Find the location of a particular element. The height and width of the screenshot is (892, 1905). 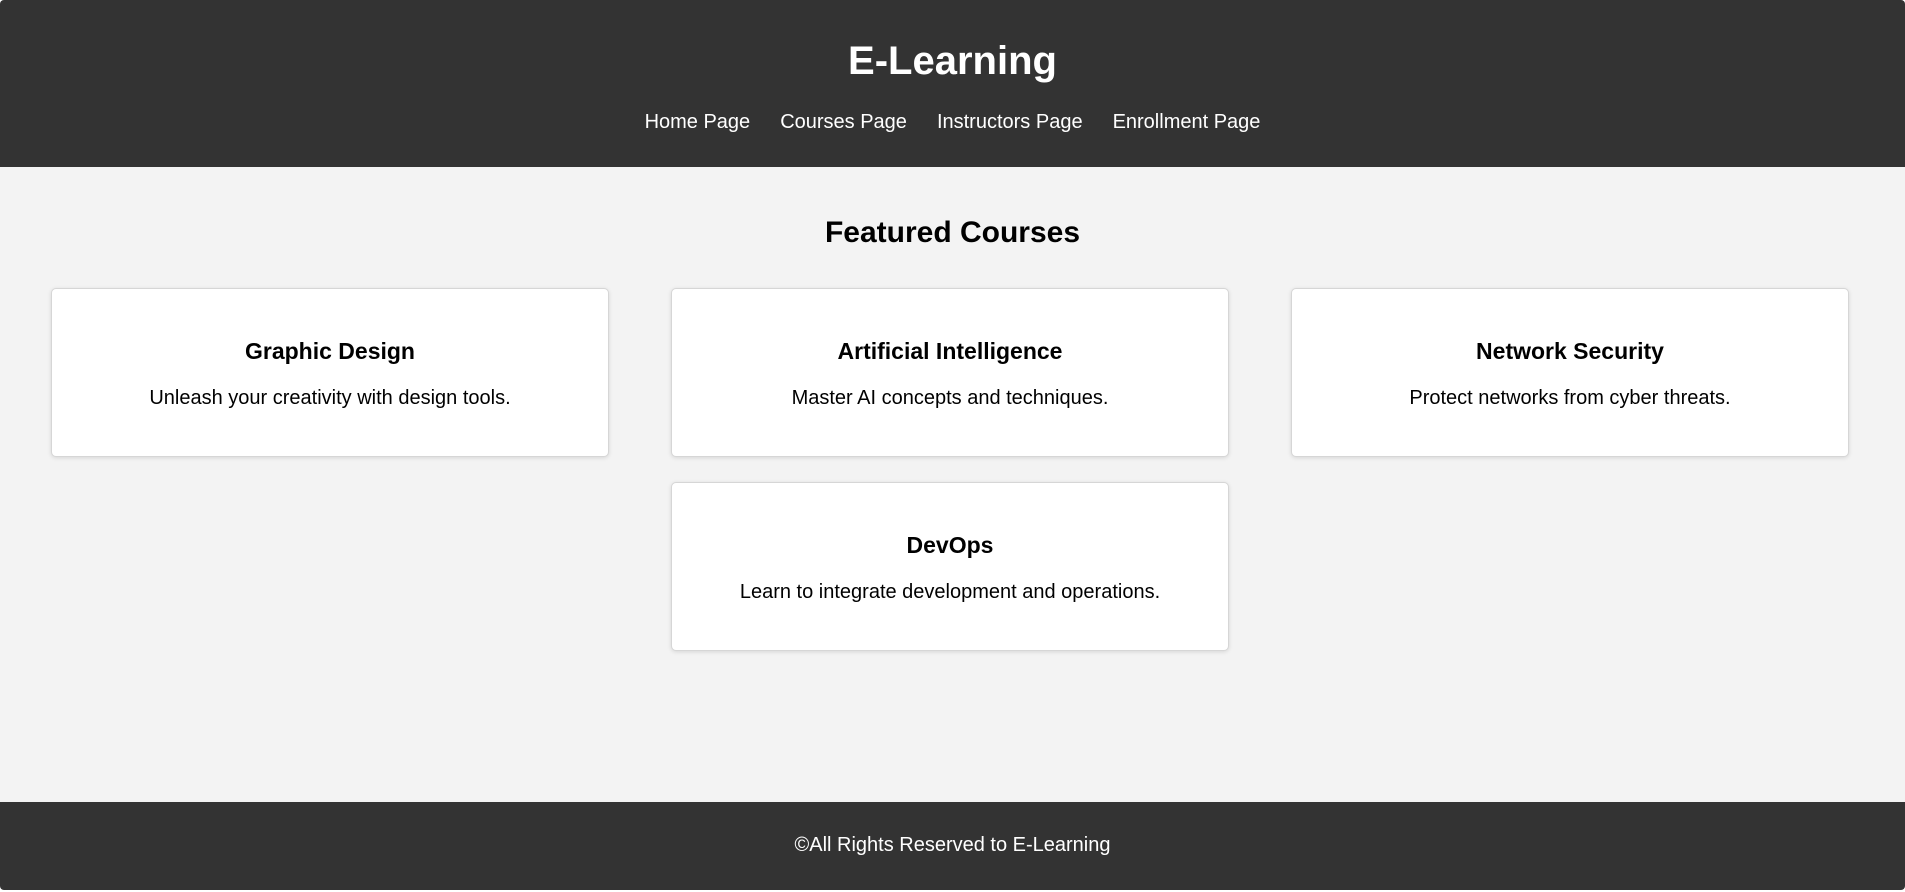

nav-link-instructors: Instructors Page is located at coordinates (1010, 122).